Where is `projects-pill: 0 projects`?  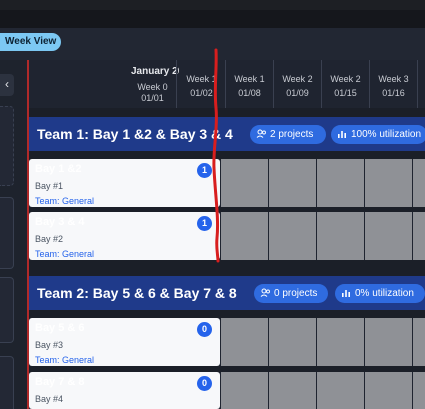 projects-pill: 0 projects is located at coordinates (291, 293).